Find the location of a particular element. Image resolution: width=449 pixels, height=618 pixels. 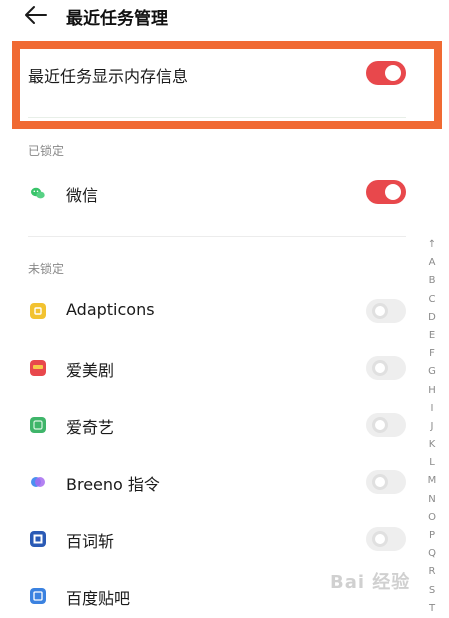

index-letter: I is located at coordinates (432, 409).